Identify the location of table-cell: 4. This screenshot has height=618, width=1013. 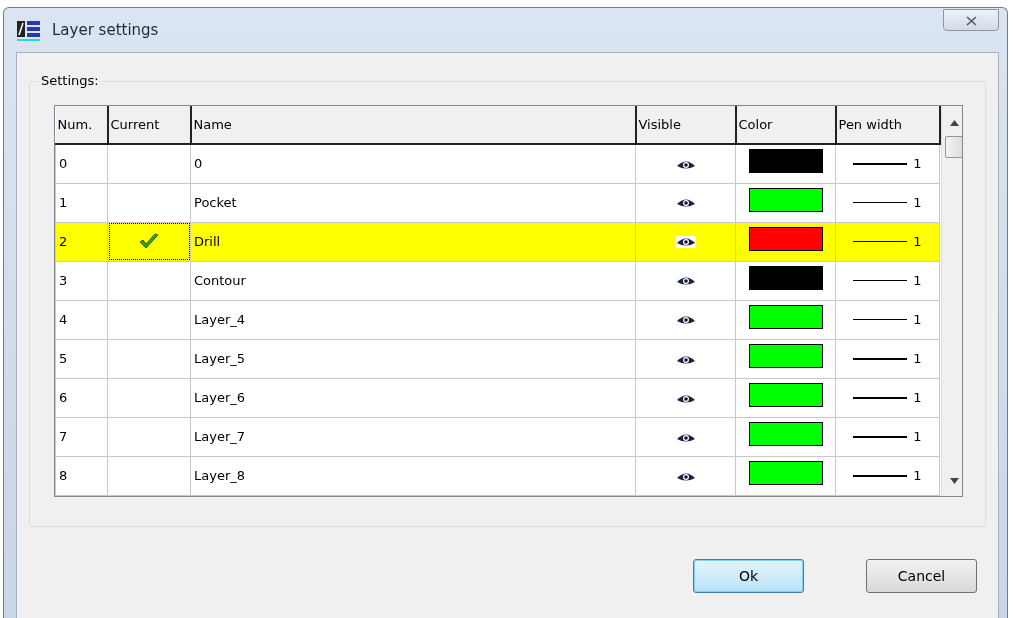
(81, 320).